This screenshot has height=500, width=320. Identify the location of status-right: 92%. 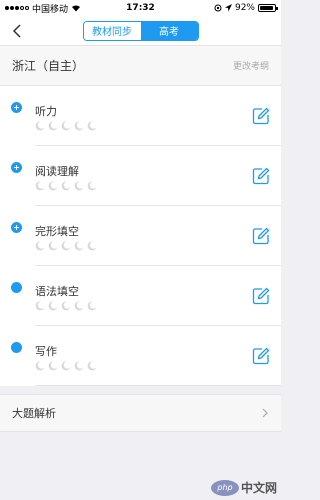
(246, 8).